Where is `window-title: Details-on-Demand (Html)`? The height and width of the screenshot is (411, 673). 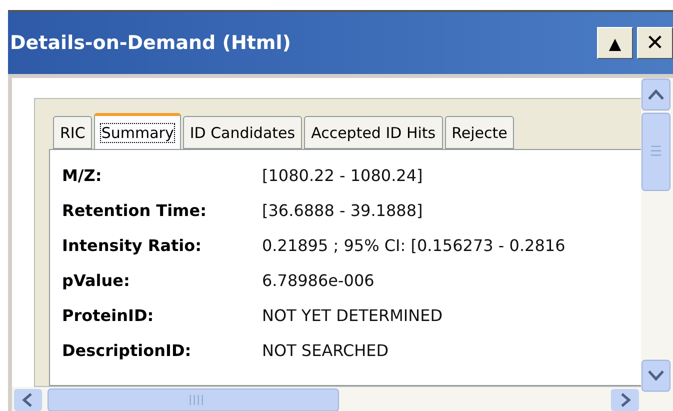 window-title: Details-on-Demand (Html) is located at coordinates (150, 43).